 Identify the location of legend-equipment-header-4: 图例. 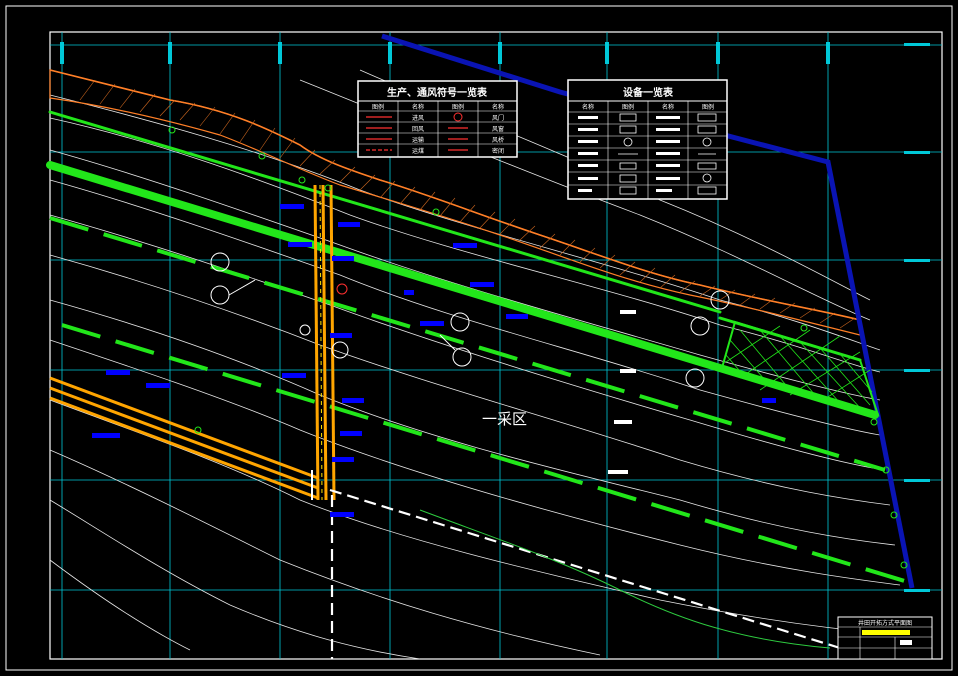
(708, 107).